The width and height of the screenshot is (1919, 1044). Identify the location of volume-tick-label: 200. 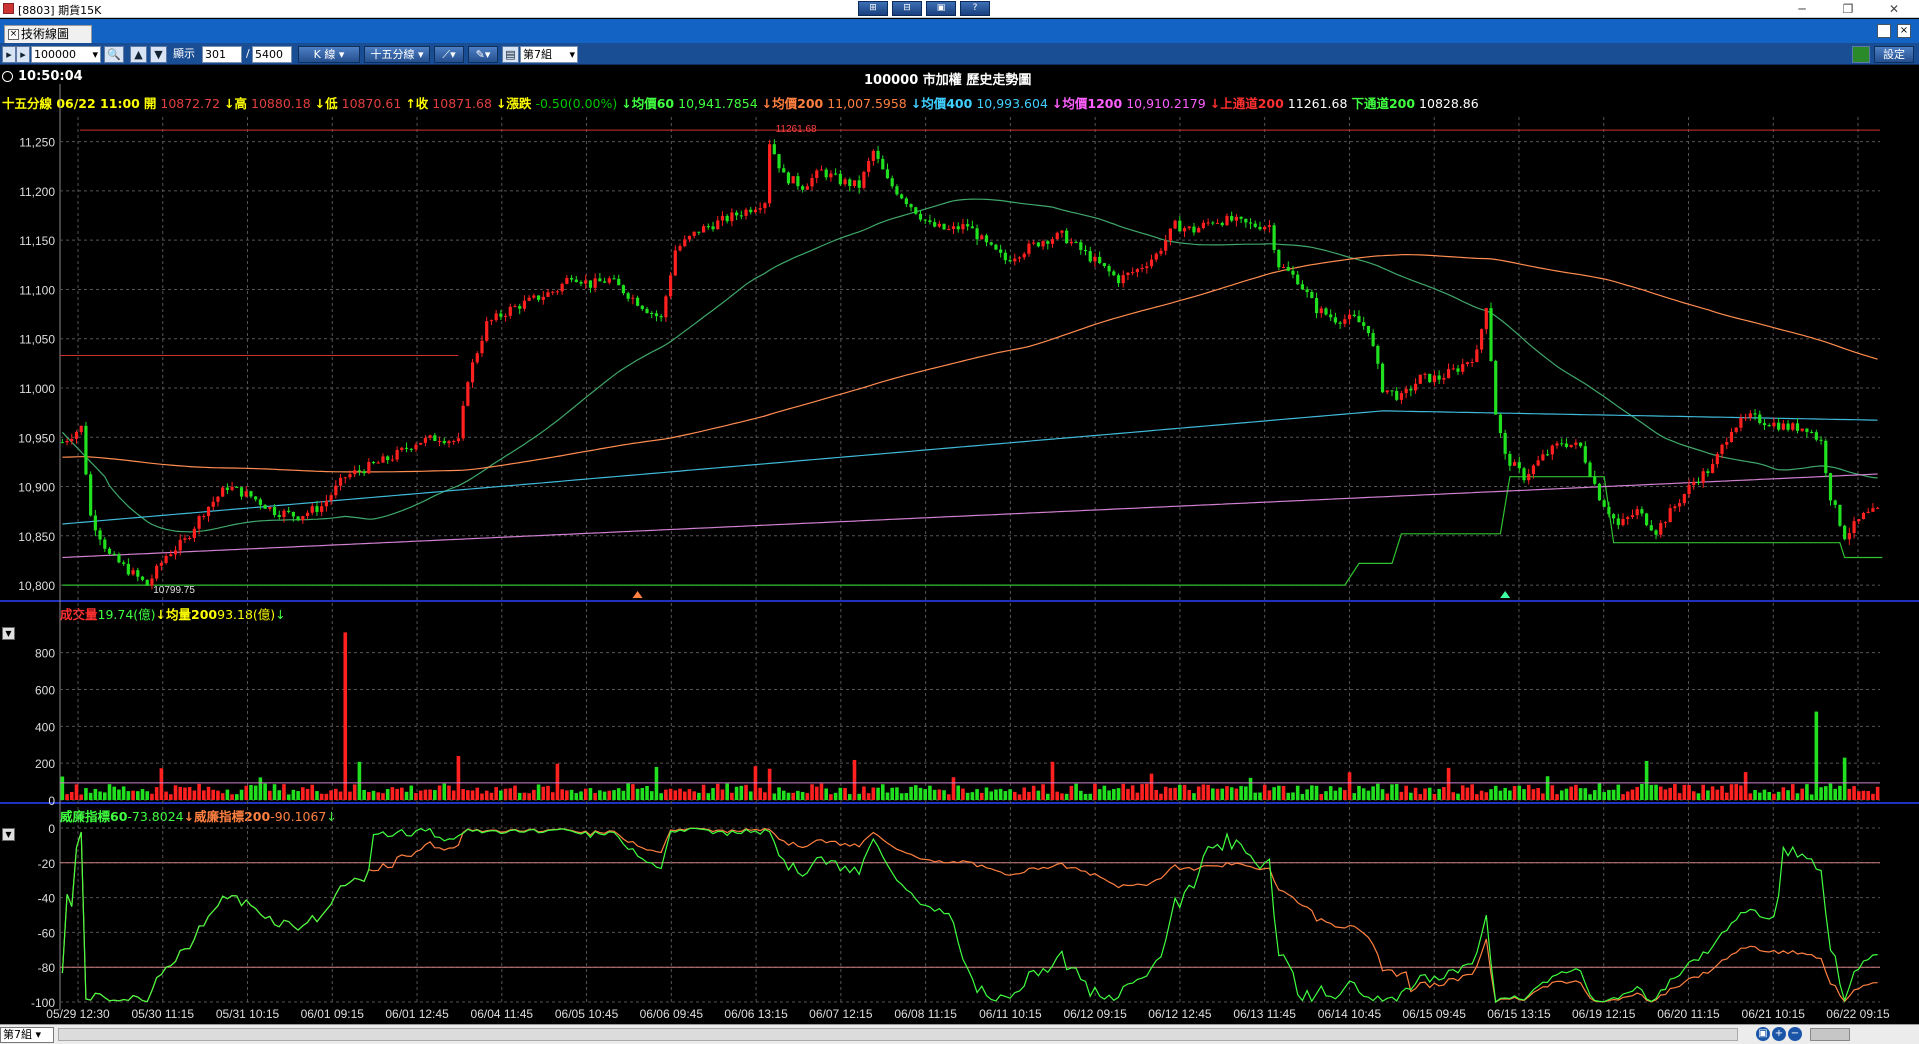
(45, 764).